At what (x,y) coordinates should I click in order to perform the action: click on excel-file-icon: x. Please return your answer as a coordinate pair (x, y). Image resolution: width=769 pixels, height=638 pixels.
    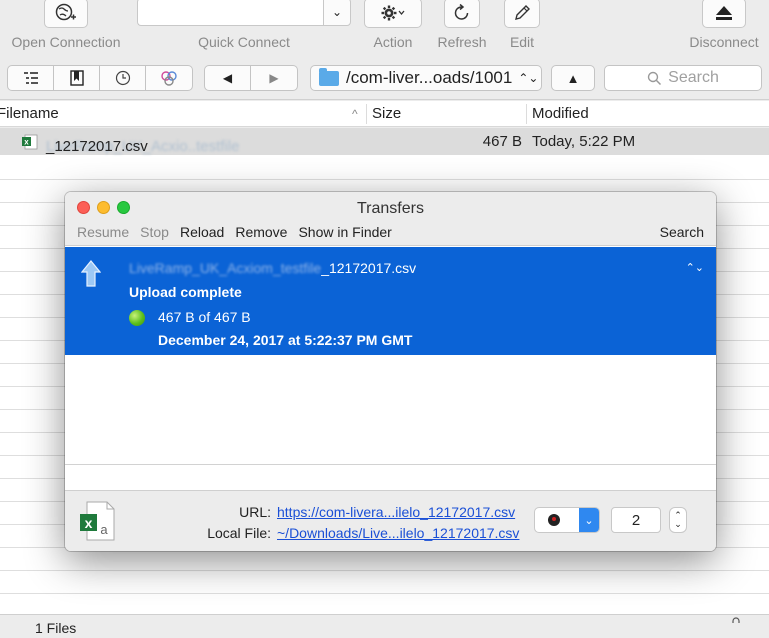
    Looking at the image, I should click on (30, 142).